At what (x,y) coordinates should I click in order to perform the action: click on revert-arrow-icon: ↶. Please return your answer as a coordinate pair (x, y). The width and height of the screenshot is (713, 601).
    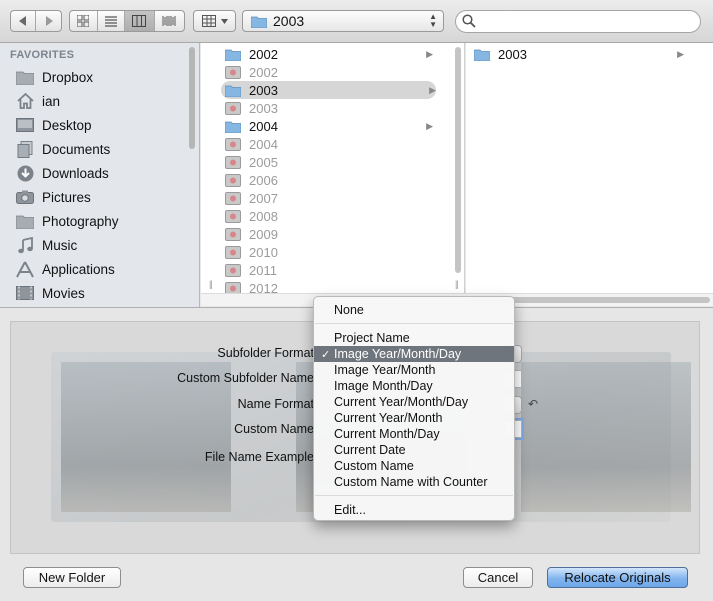
    Looking at the image, I should click on (533, 404).